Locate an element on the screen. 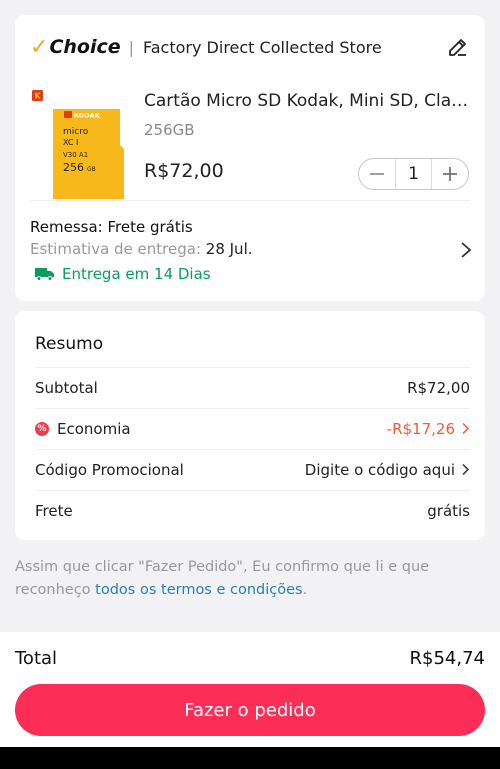  terms-end: . is located at coordinates (305, 590).